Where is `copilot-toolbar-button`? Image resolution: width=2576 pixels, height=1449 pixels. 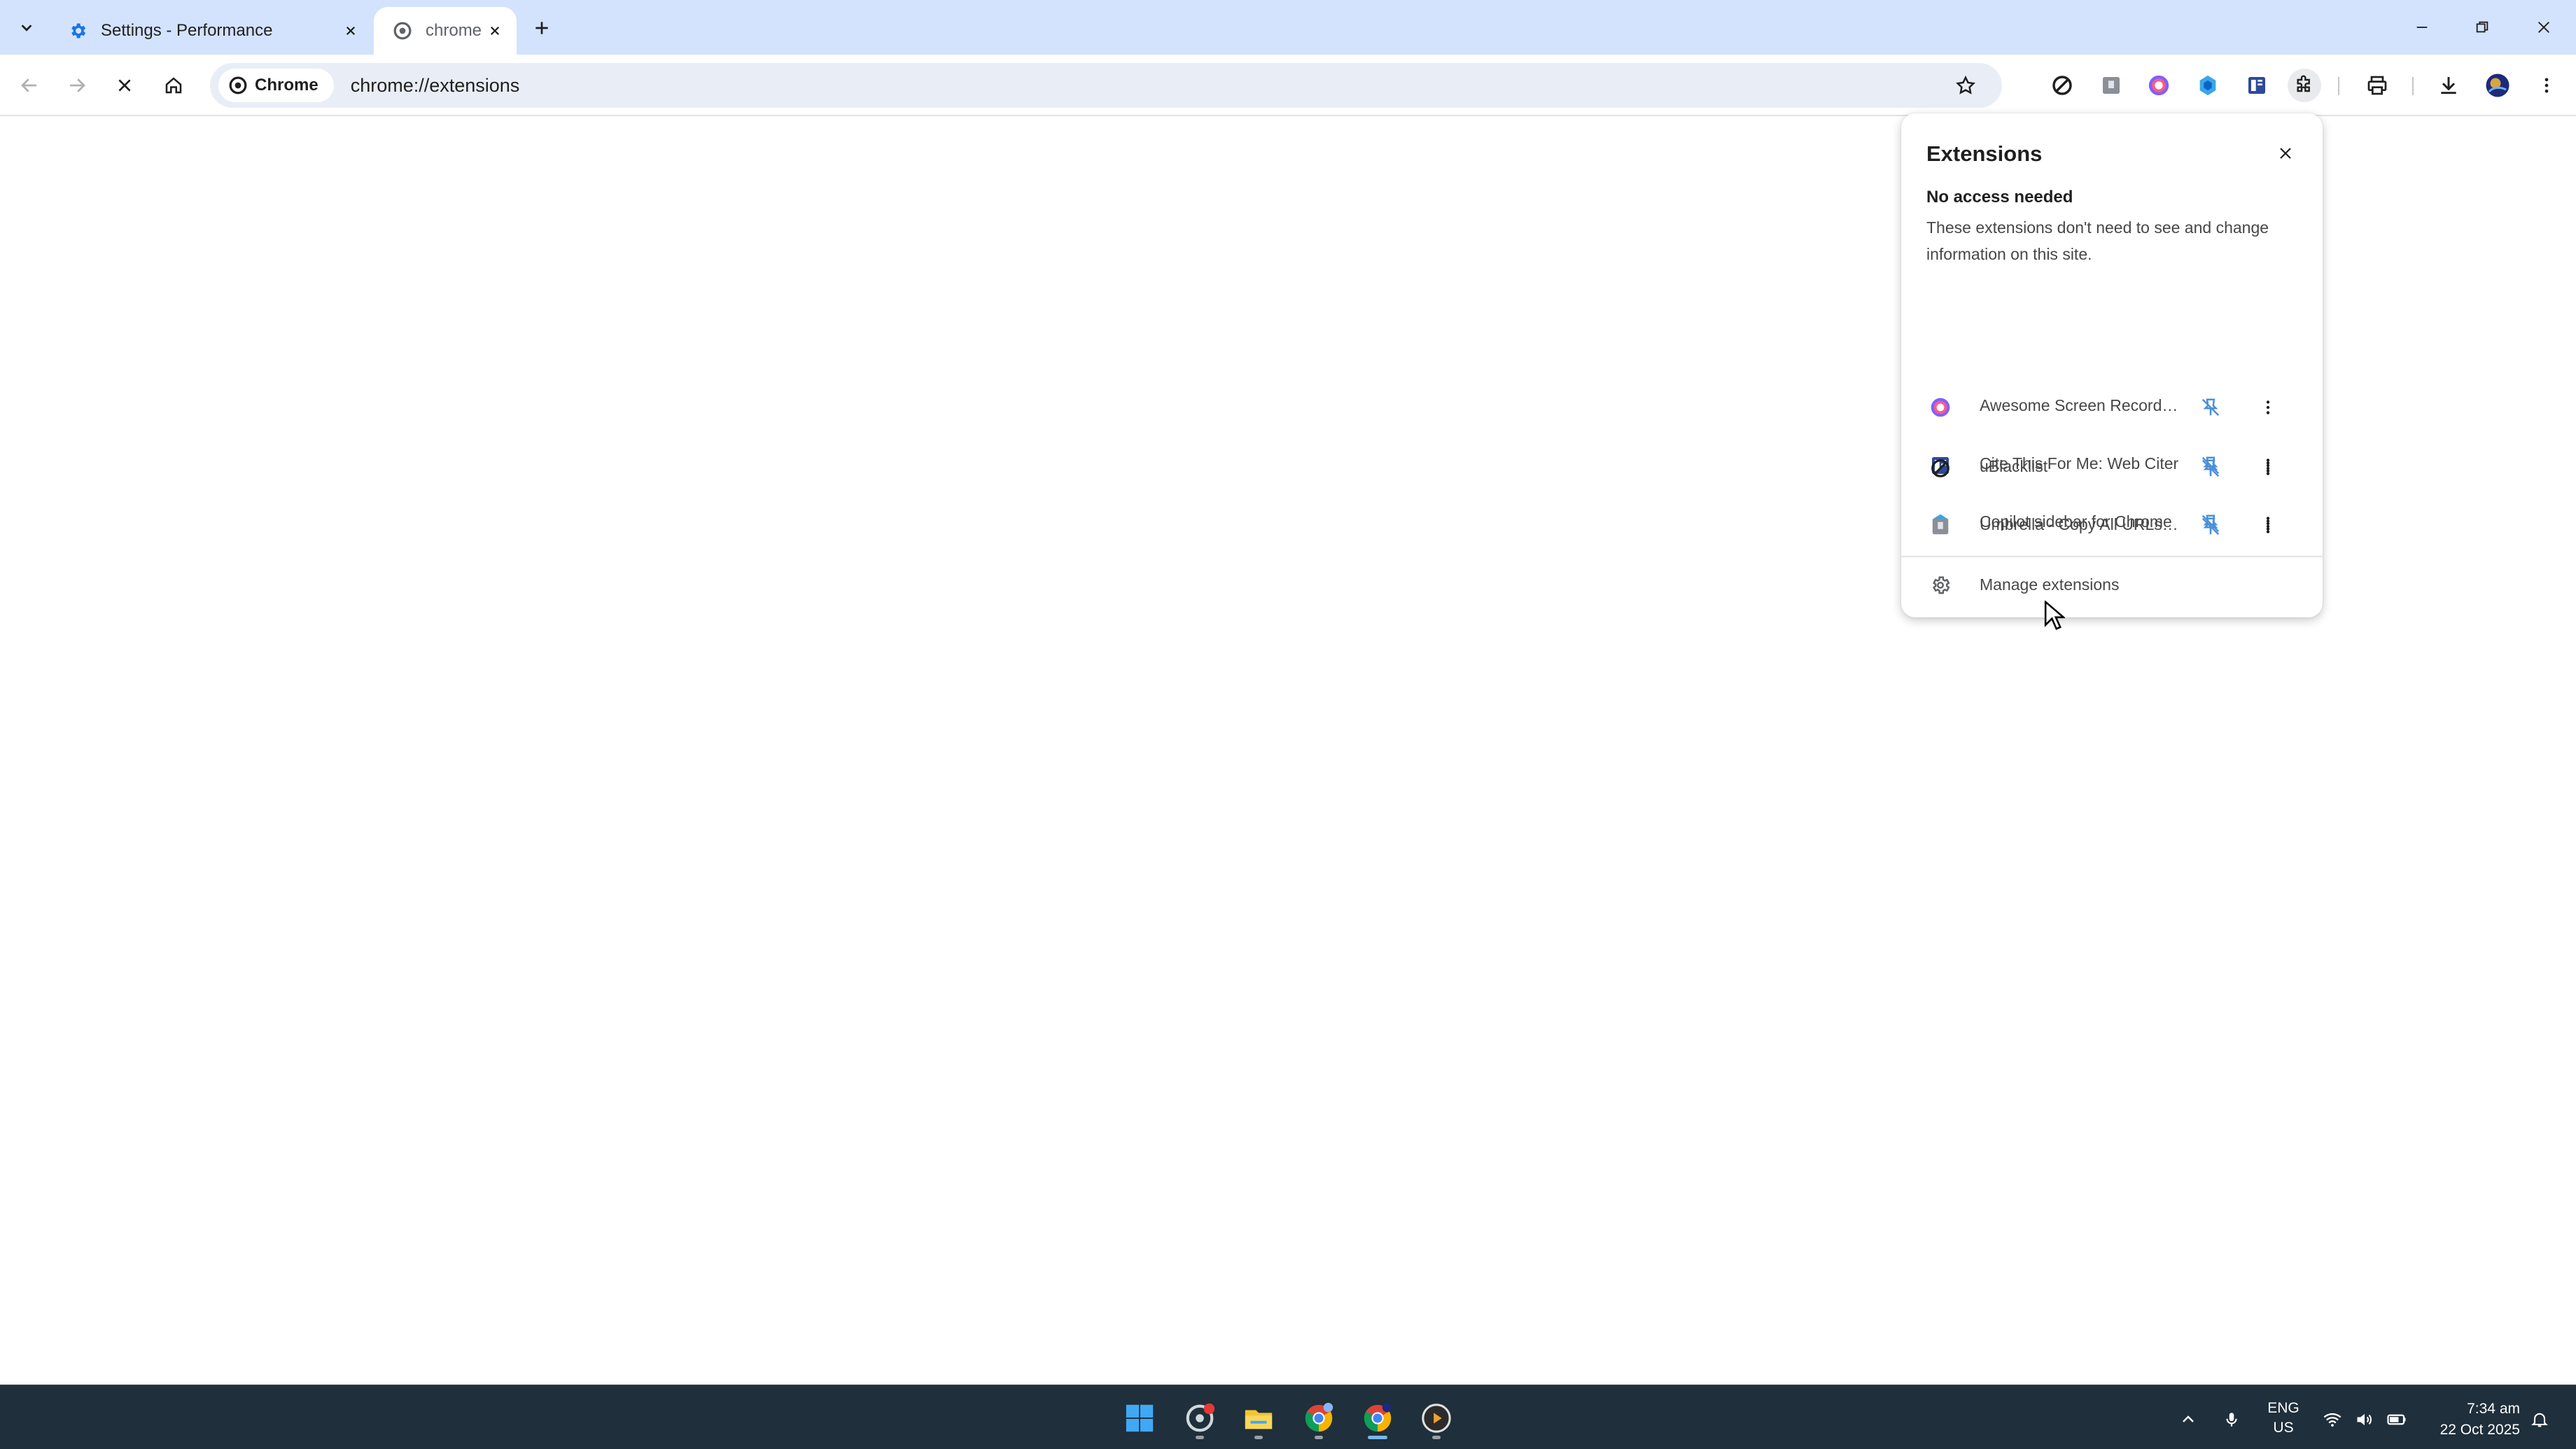 copilot-toolbar-button is located at coordinates (2208, 85).